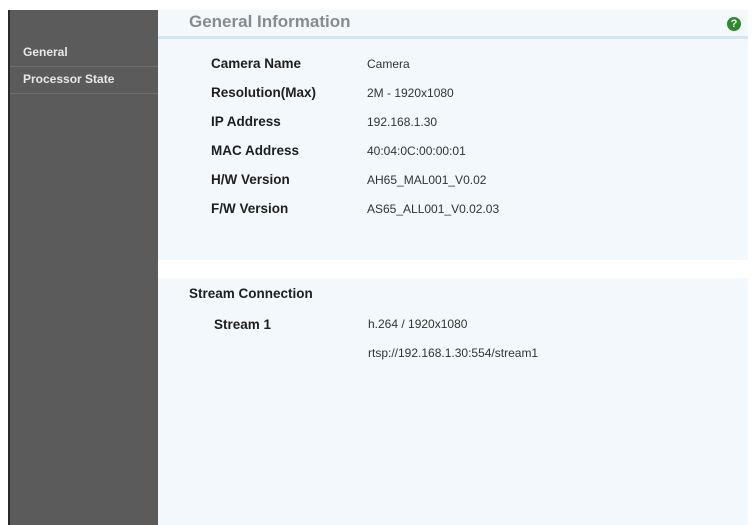 The image size is (754, 525). I want to click on info-row-hw-version: H/W Version AH65_MAL001_V0.02, so click(411, 186).